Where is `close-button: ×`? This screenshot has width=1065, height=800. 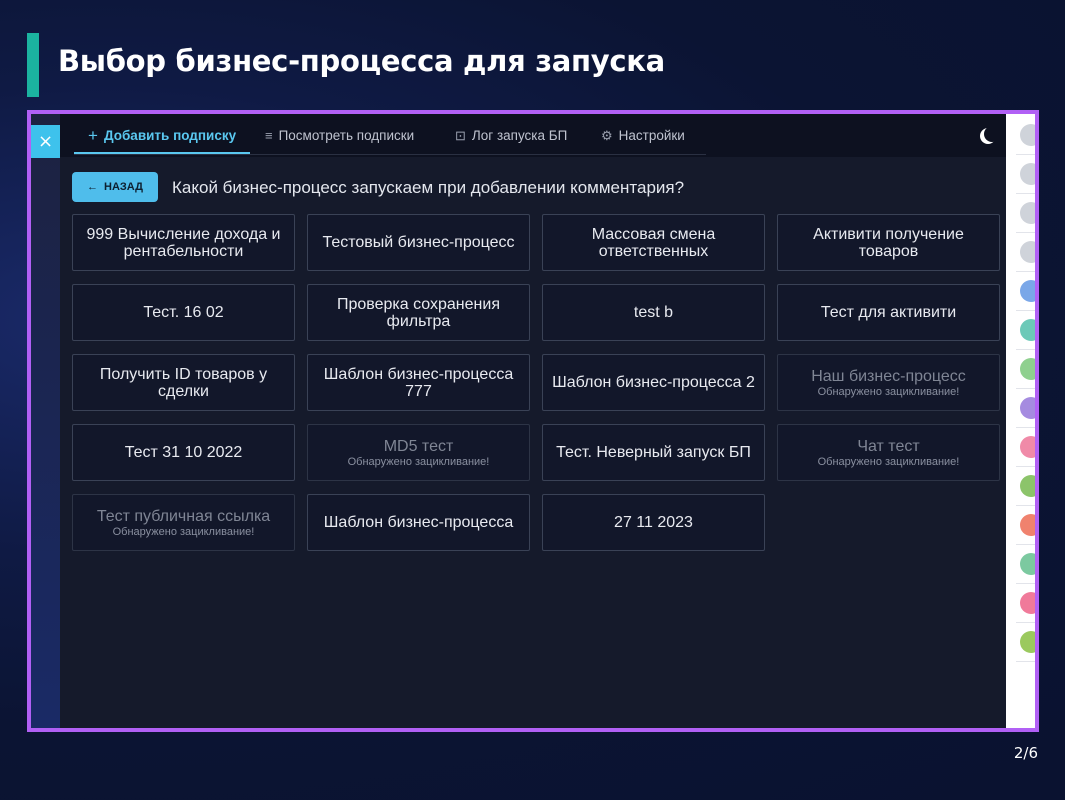 close-button: × is located at coordinates (45, 141).